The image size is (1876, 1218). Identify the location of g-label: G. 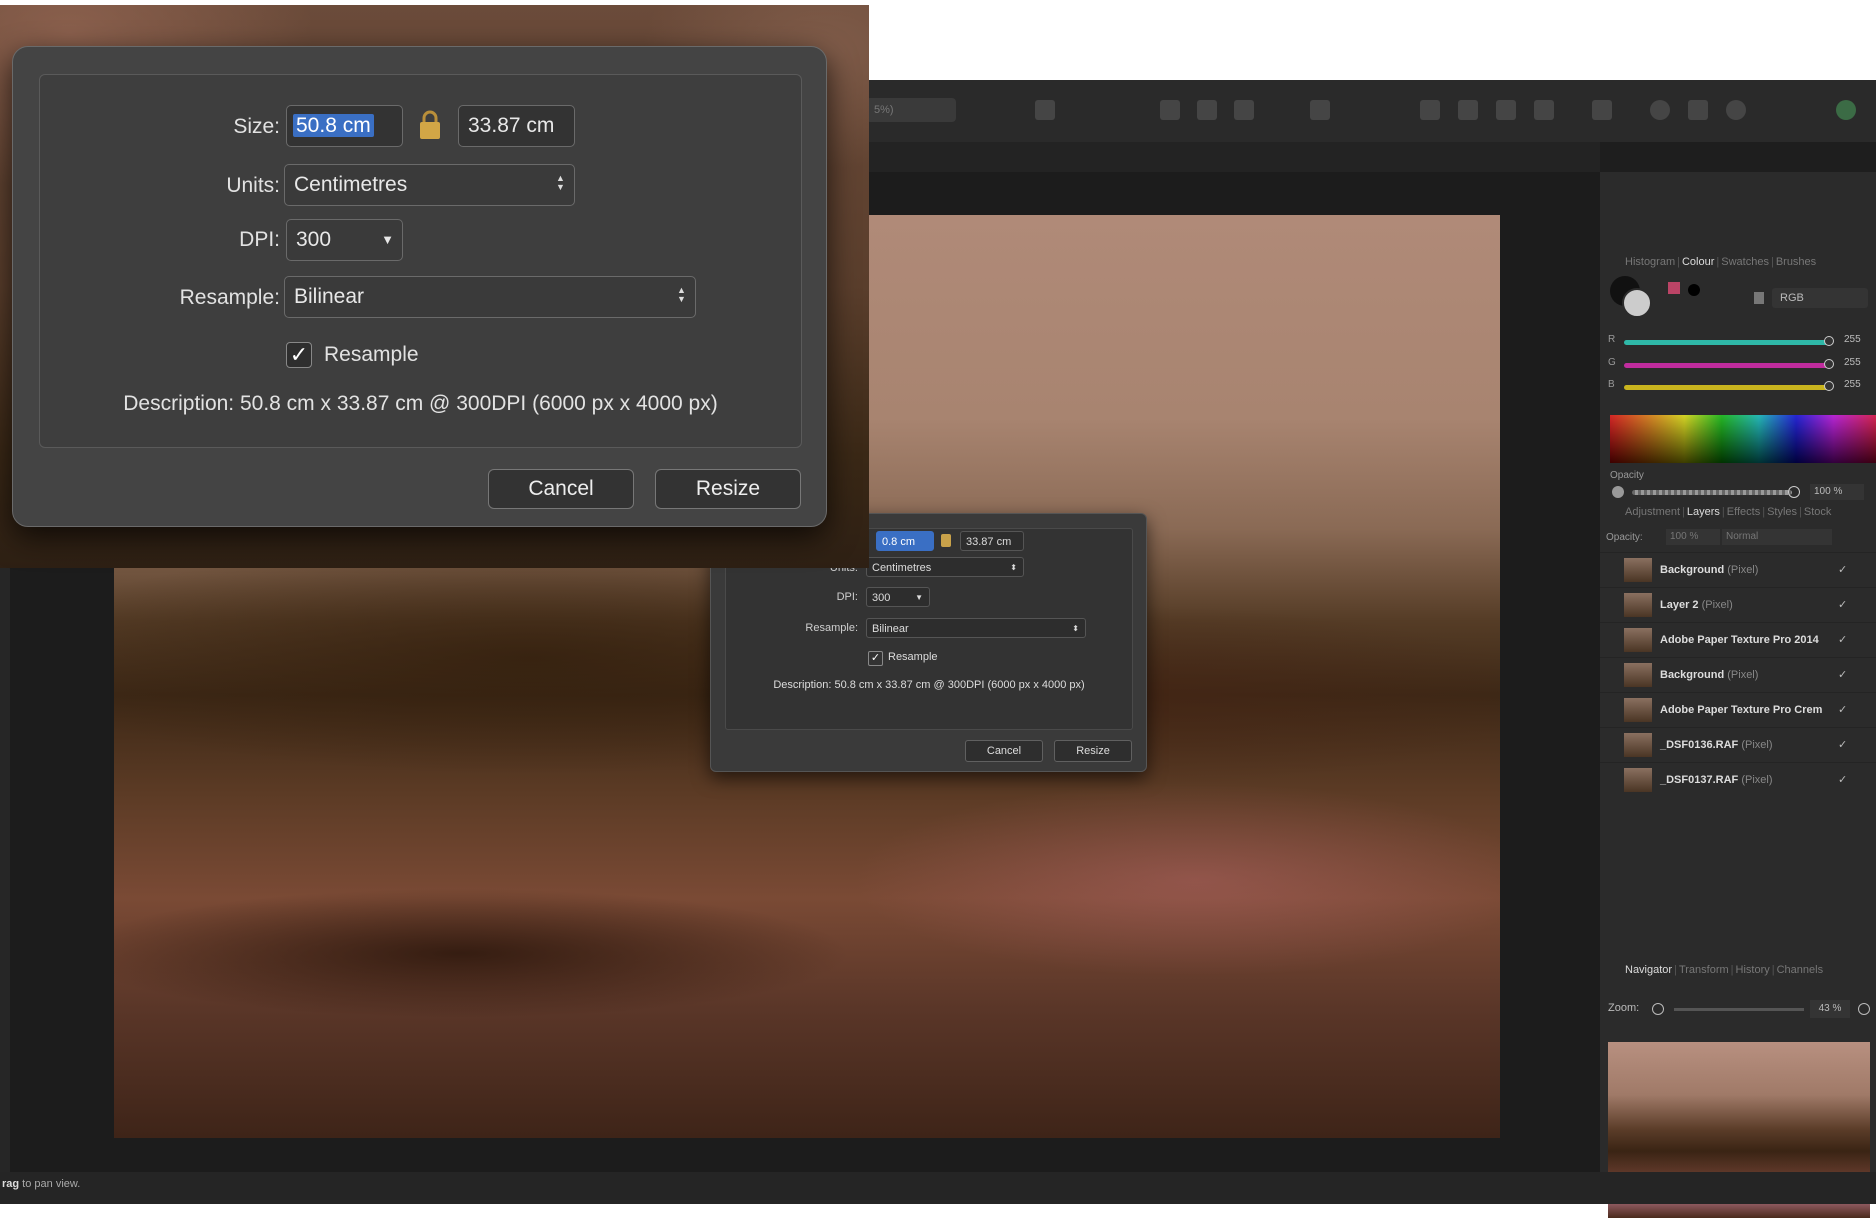
(1612, 362).